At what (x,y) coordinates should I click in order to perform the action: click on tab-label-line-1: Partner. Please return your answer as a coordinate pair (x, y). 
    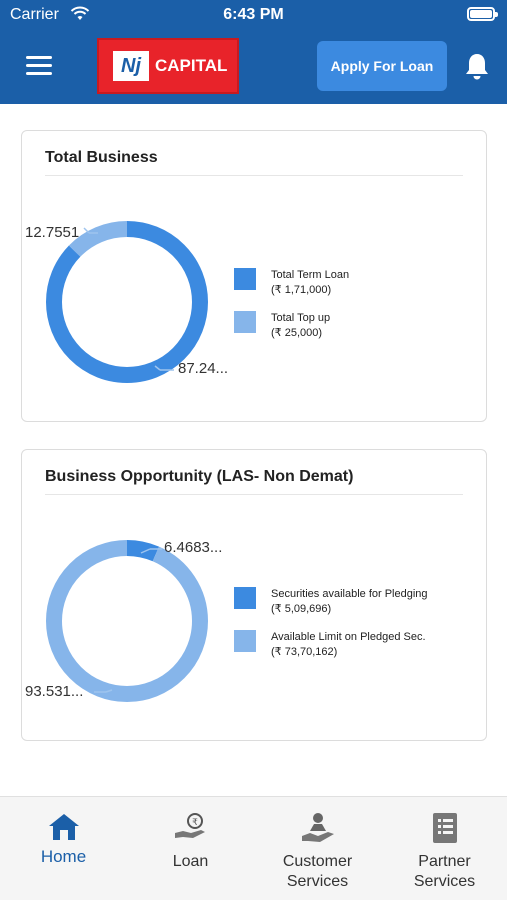
    Looking at the image, I should click on (444, 861).